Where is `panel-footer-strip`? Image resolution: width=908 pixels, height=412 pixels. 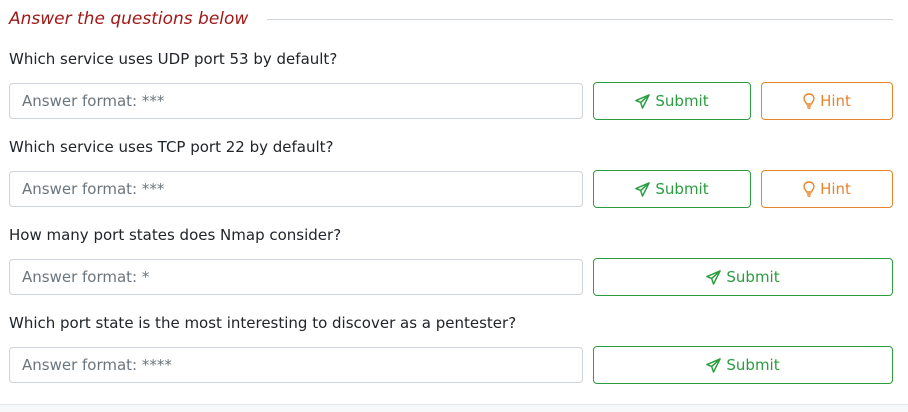
panel-footer-strip is located at coordinates (454, 408).